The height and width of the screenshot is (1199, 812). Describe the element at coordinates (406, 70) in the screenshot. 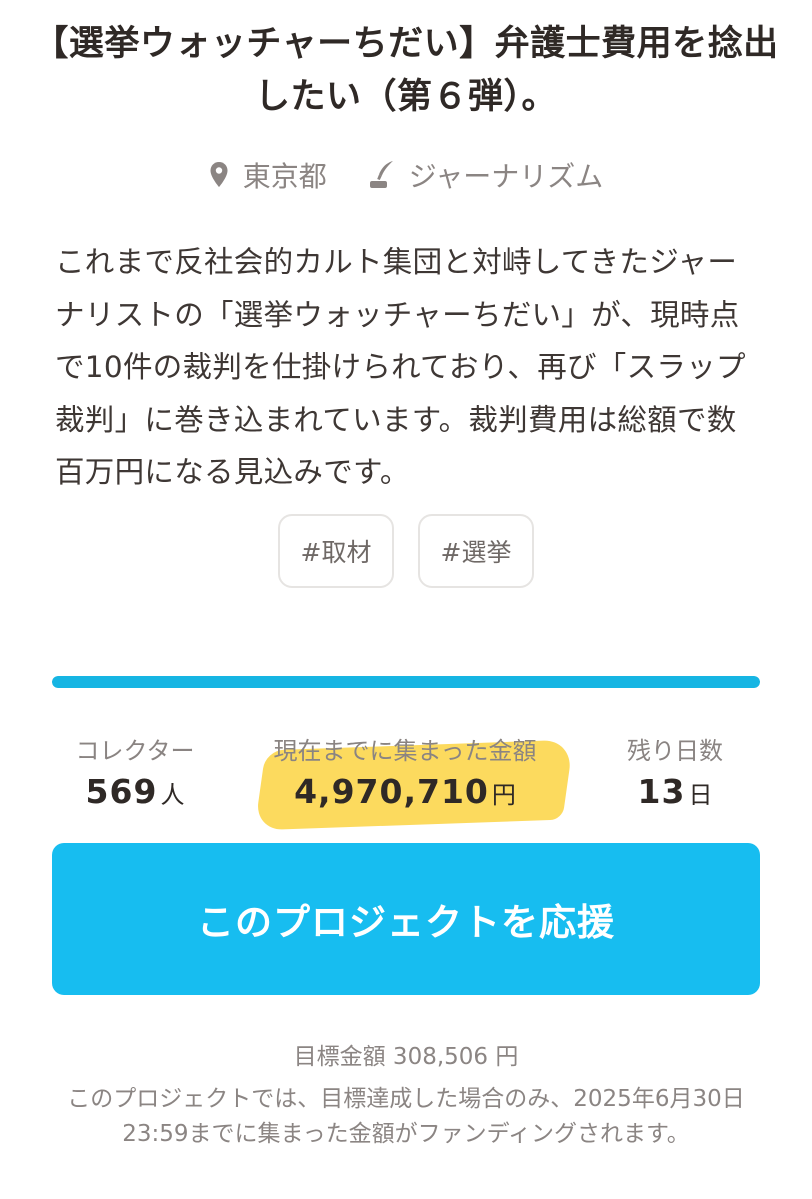

I see `project-title: 【選挙ウォッチャーちだい】弁護士費用を捻出したい（第６弾）。` at that location.